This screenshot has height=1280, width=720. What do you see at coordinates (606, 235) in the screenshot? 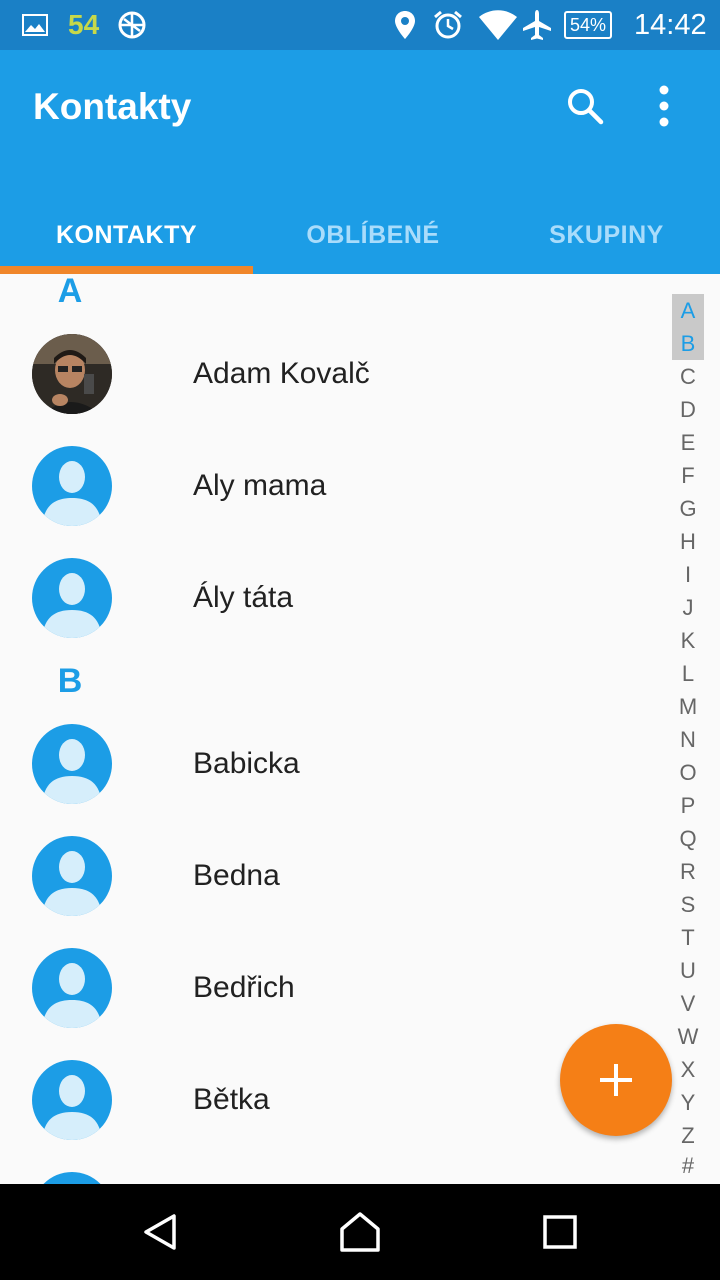
I see `tab-skupiny: SKUPINY` at bounding box center [606, 235].